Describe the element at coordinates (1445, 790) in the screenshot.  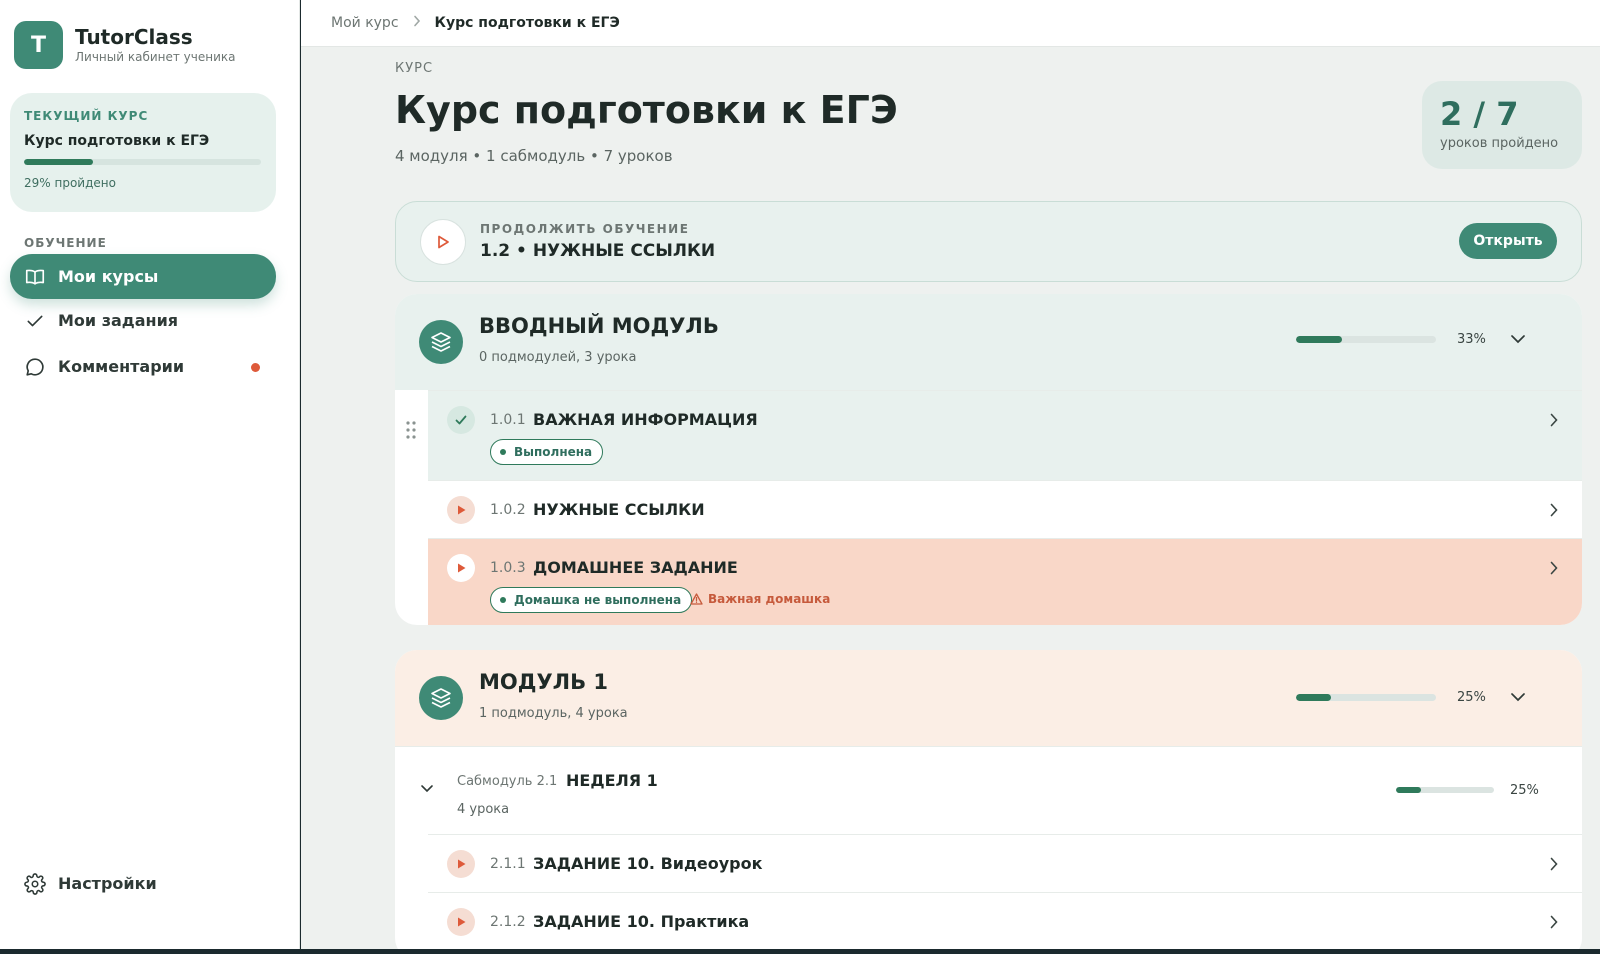
I see `submodule-progress-bar` at that location.